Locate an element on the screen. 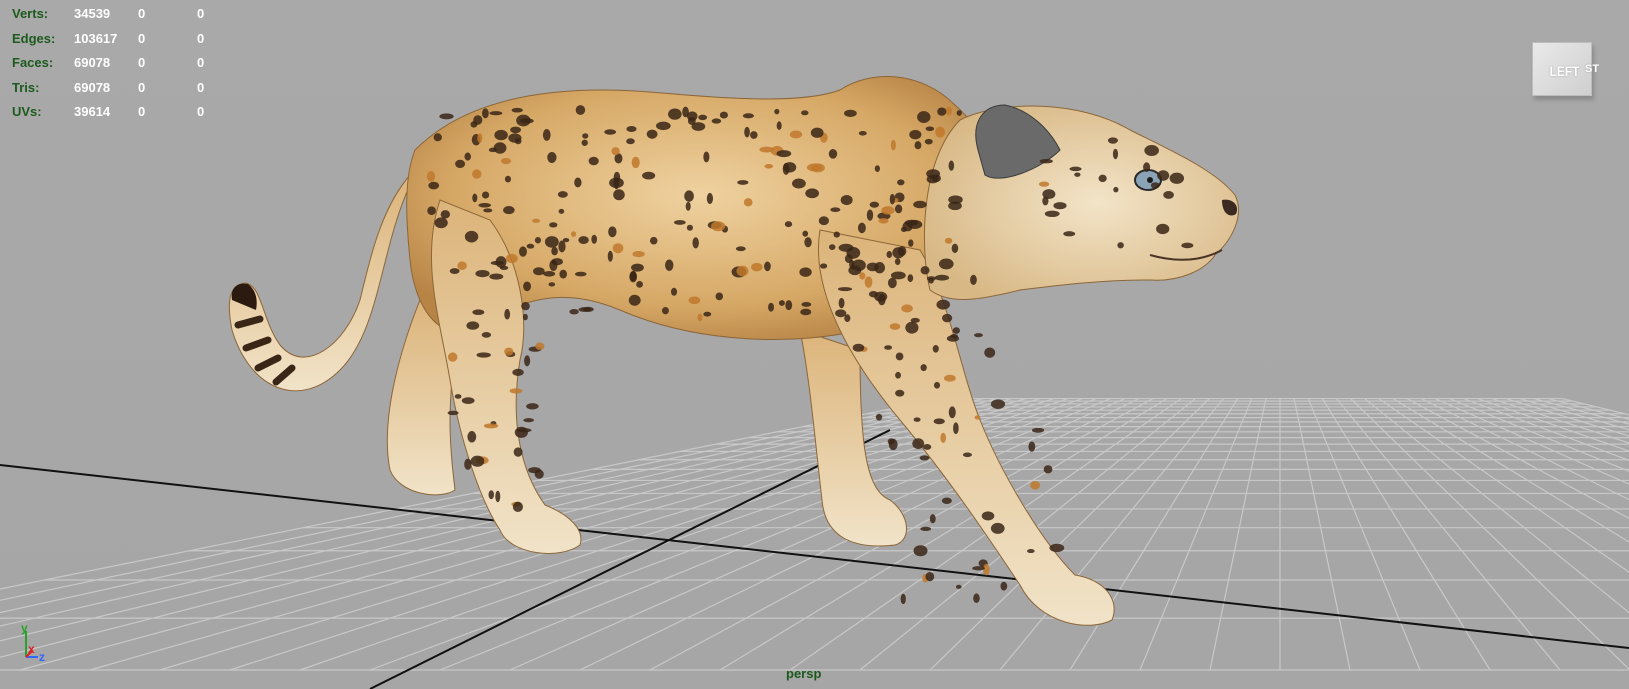  leopard-head is located at coordinates (1081, 202).